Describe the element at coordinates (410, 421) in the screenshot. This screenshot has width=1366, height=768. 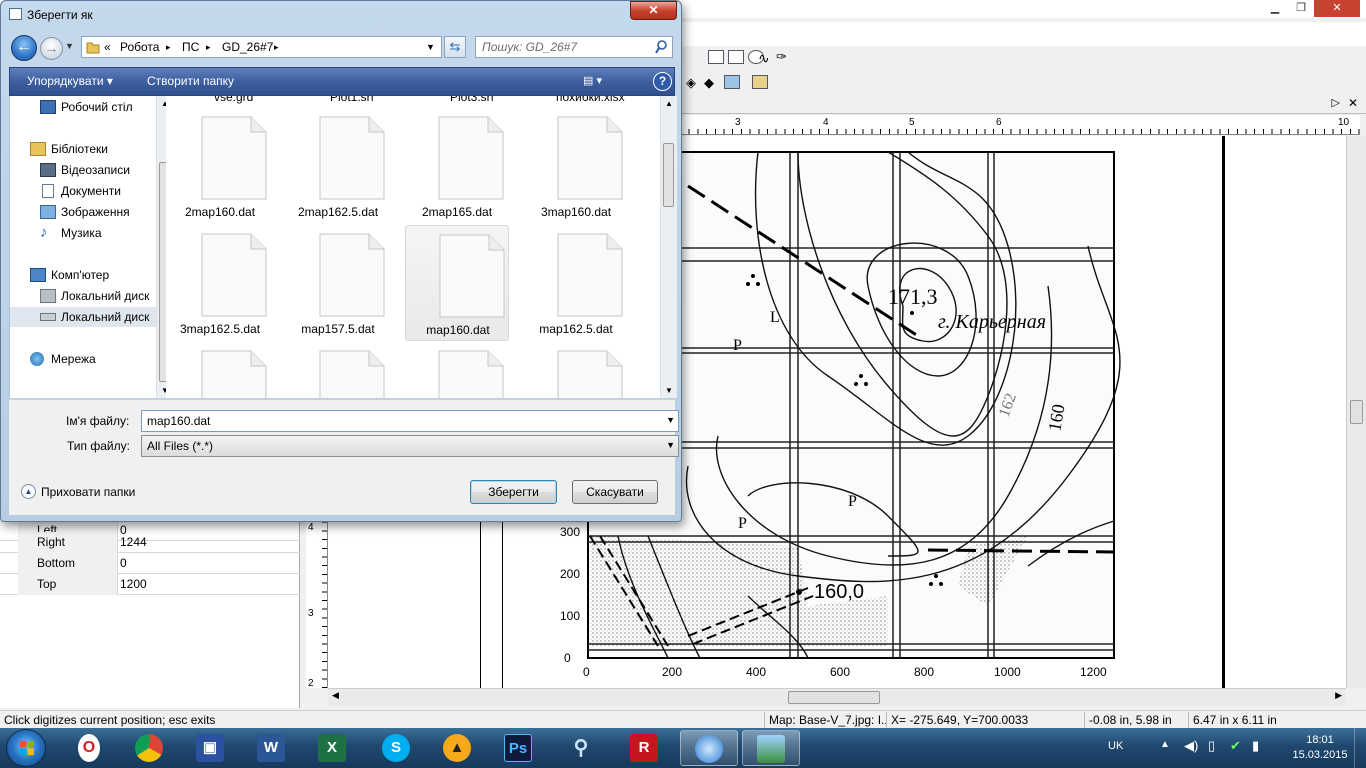
I see `filename-input: map160.dat ▼` at that location.